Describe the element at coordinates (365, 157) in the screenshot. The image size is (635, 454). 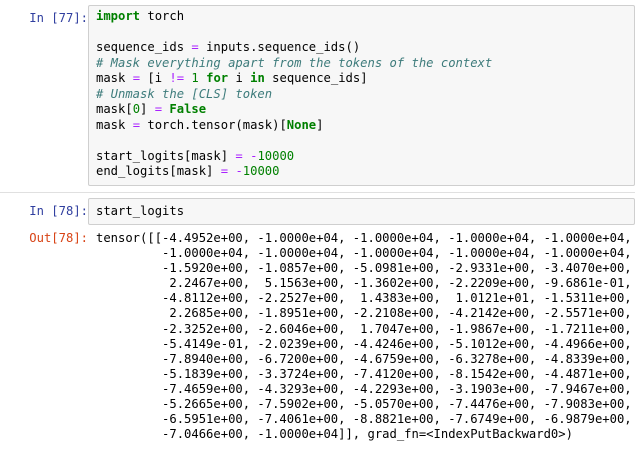
I see `code-line: start_logits[mask] = -10000` at that location.